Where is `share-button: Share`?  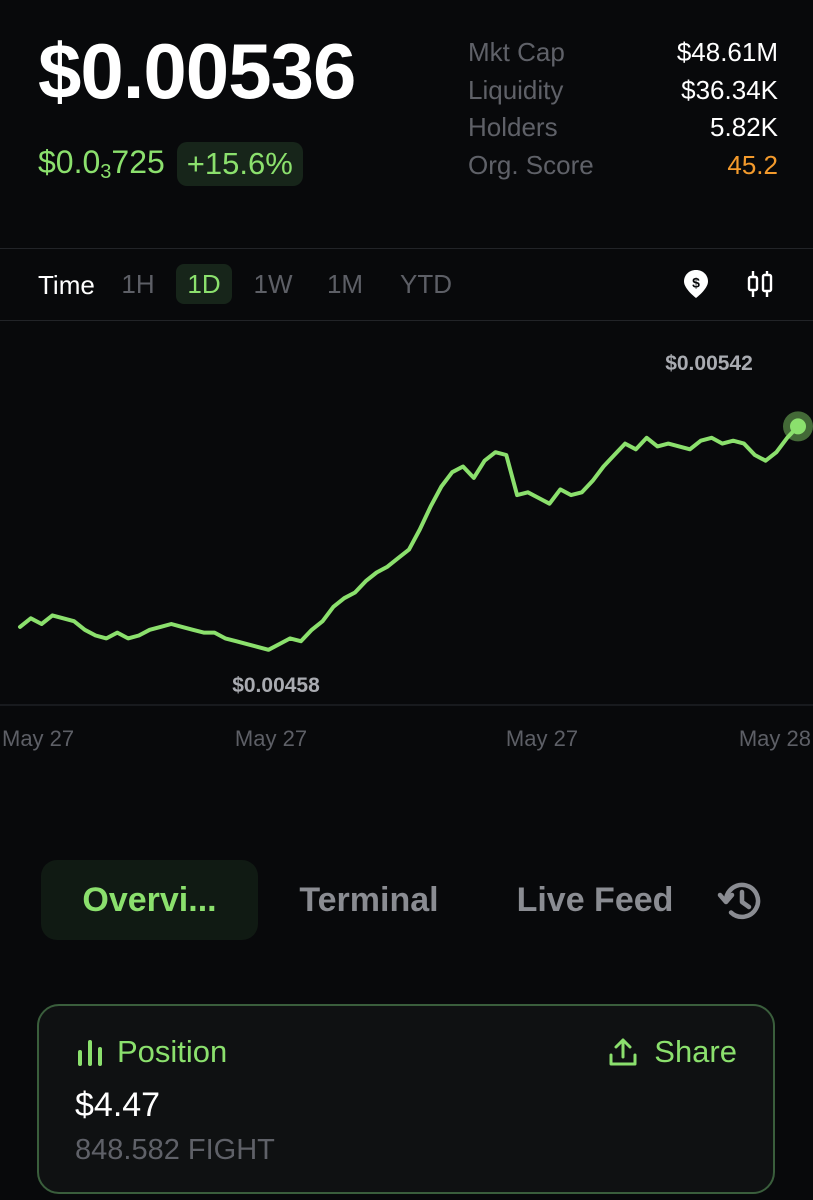 share-button: Share is located at coordinates (672, 1052).